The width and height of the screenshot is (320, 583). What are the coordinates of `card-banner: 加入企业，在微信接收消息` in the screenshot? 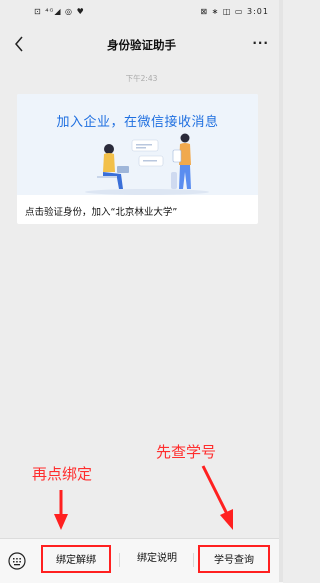 It's located at (137, 144).